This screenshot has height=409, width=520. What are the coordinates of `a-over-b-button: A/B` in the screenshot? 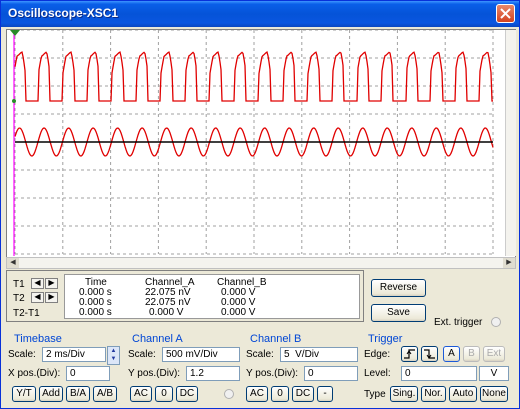 It's located at (105, 394).